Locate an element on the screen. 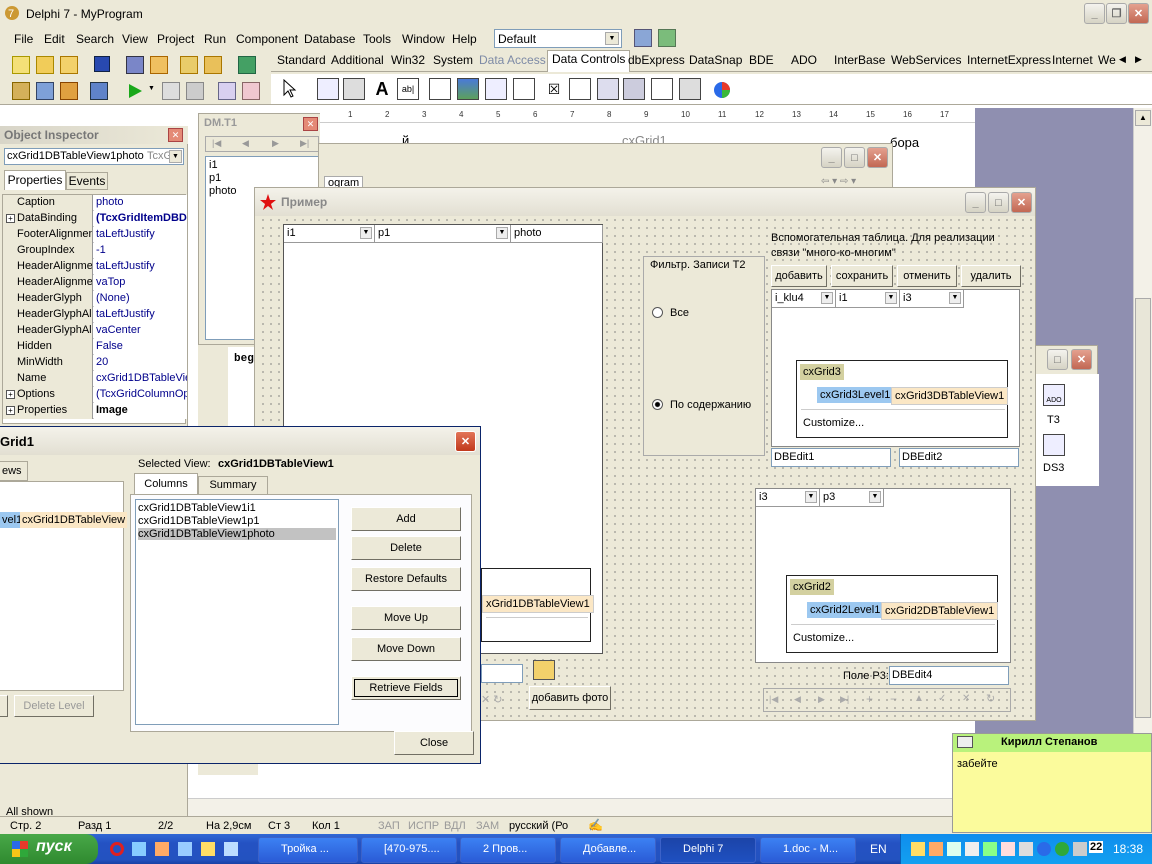 The height and width of the screenshot is (864, 1152). property-row: FooterAlignmen taLeftJustify is located at coordinates (95, 235).